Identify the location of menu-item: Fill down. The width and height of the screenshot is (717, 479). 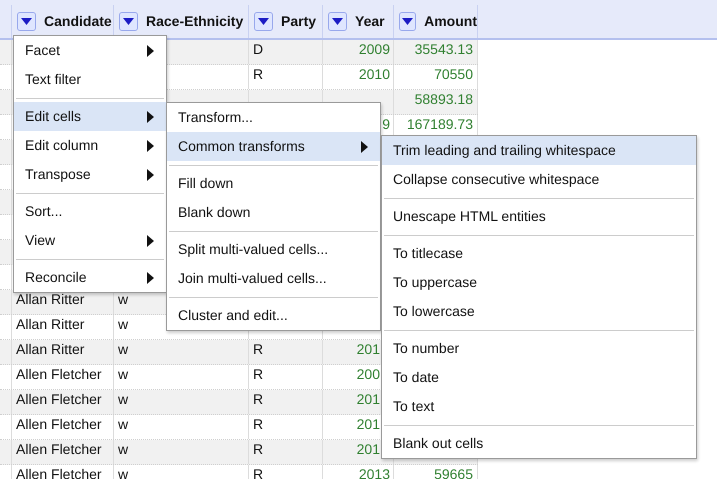
(273, 183).